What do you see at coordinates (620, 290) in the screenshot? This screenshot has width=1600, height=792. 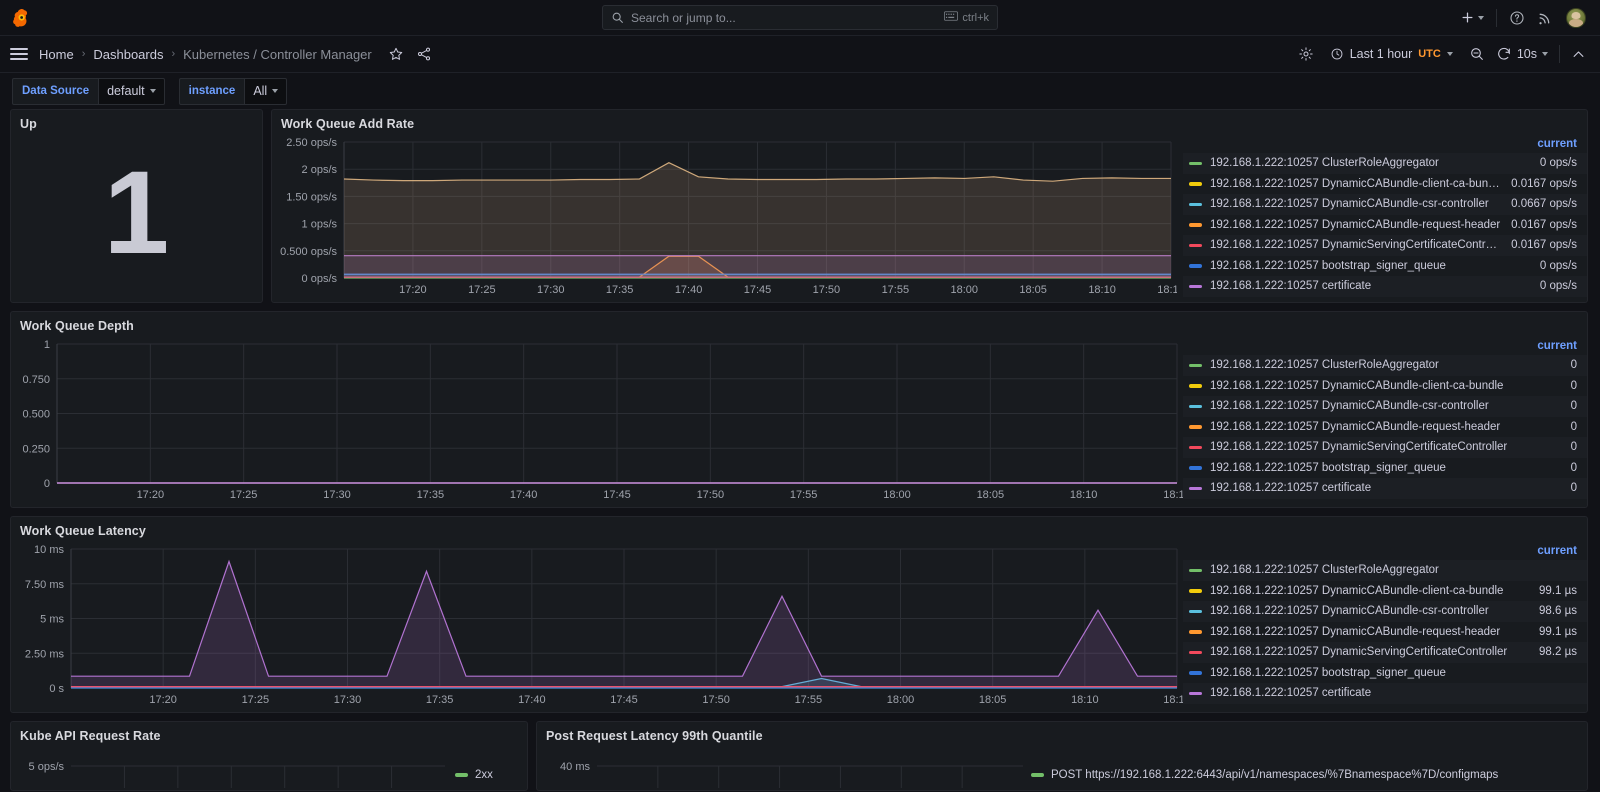 I see `svg-text: 17:35` at bounding box center [620, 290].